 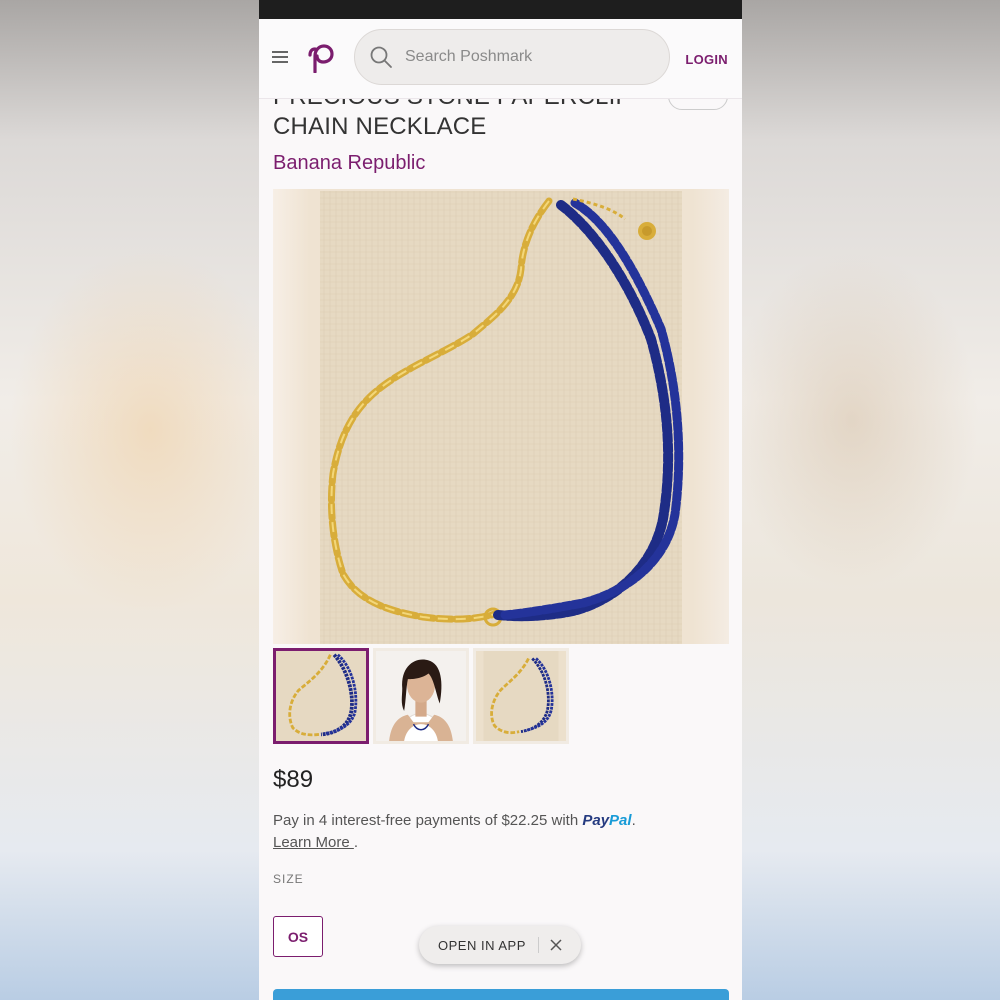 I want to click on search-bar, so click(x=512, y=57).